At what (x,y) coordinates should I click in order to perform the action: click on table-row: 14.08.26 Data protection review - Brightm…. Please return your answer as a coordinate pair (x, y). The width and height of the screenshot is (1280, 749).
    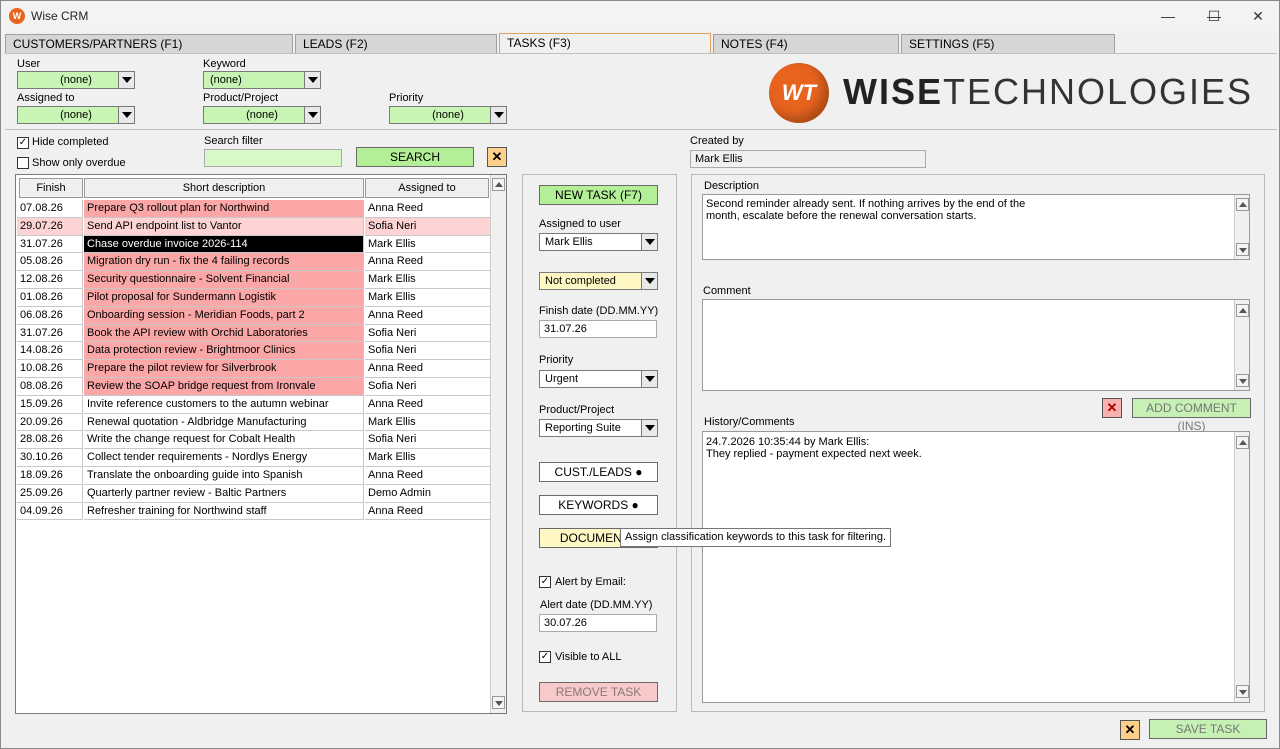
    Looking at the image, I should click on (254, 351).